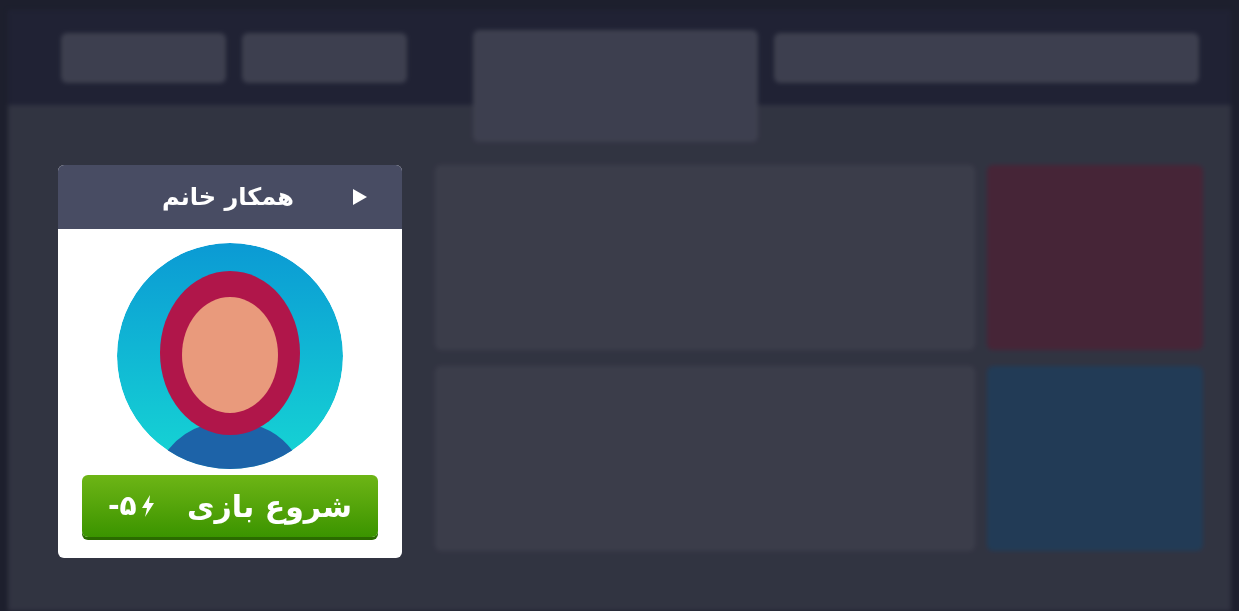 The width and height of the screenshot is (1239, 611). I want to click on avatar-silhouette-icon, so click(230, 356).